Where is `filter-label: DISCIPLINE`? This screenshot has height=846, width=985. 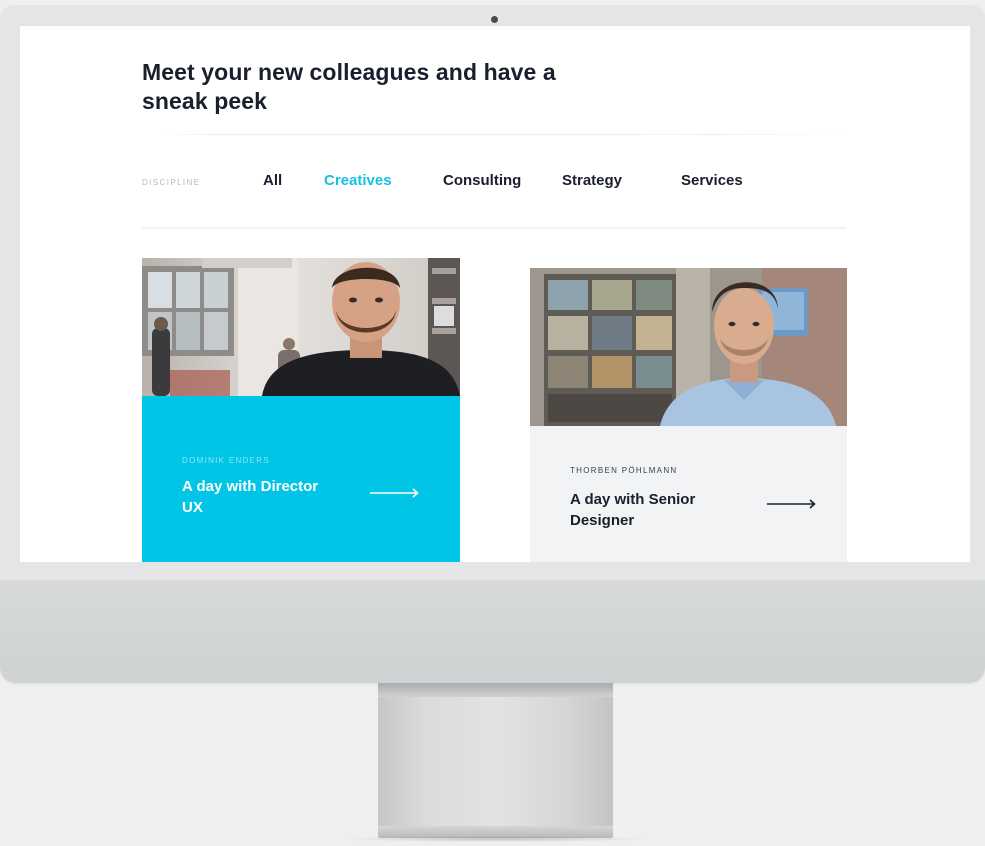
filter-label: DISCIPLINE is located at coordinates (171, 182).